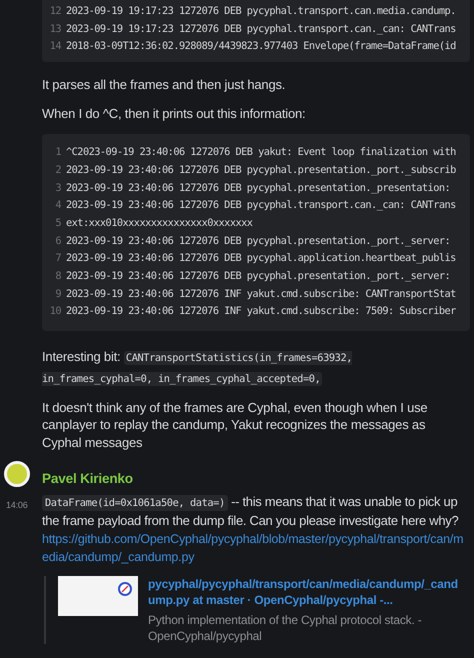  I want to click on logo-icon, so click(125, 589).